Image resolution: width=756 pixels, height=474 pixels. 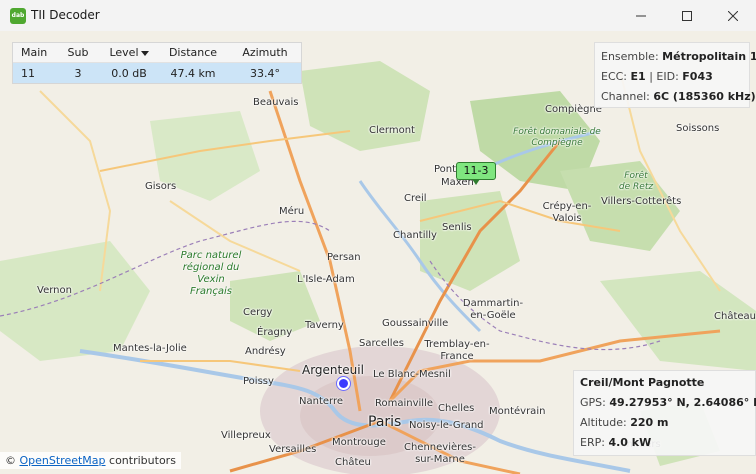 I want to click on receiver-location-dot, so click(x=343, y=383).